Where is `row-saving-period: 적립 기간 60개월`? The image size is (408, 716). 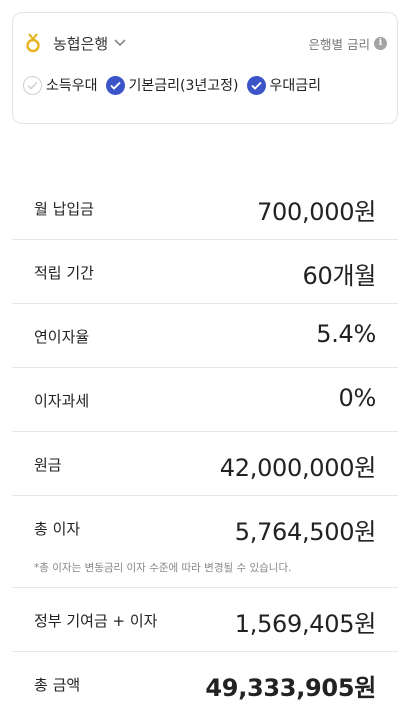 row-saving-period: 적립 기간 60개월 is located at coordinates (205, 272).